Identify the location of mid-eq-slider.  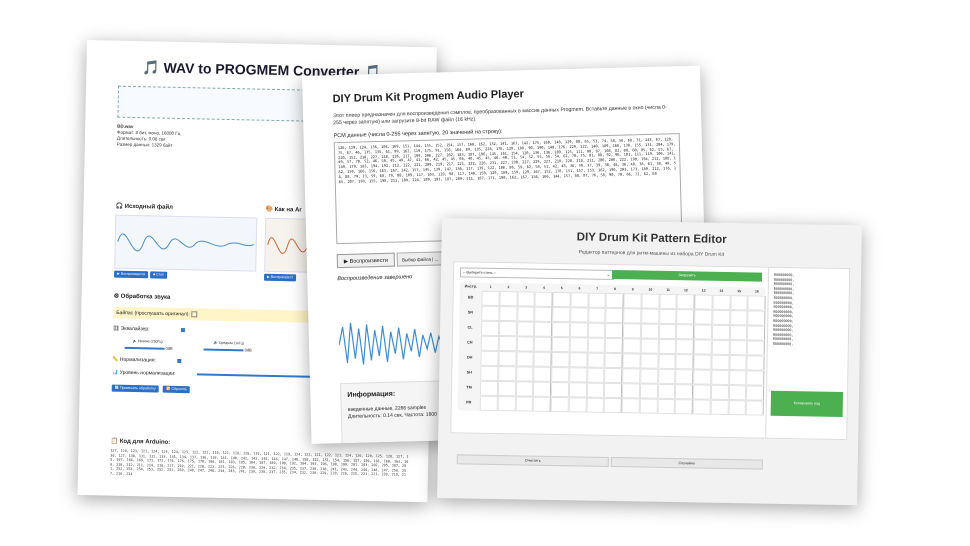
(223, 350).